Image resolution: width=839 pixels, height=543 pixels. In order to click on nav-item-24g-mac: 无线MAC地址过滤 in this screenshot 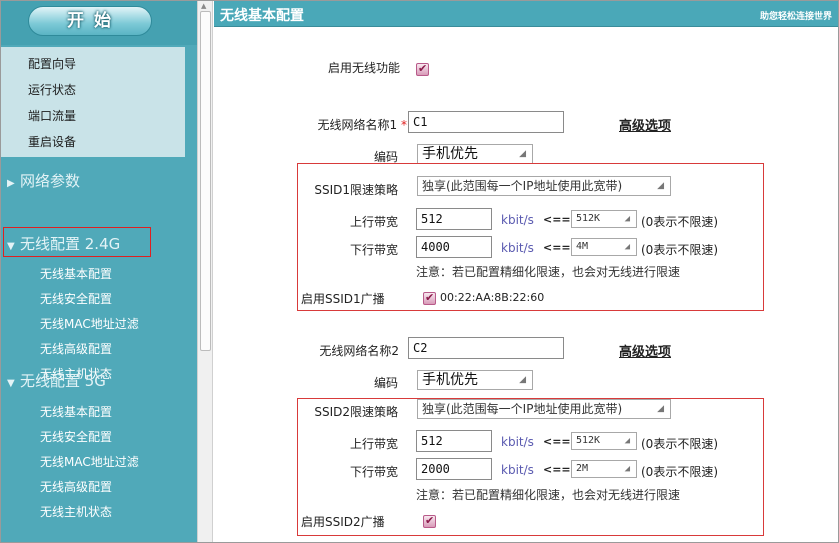, I will do `click(89, 323)`.